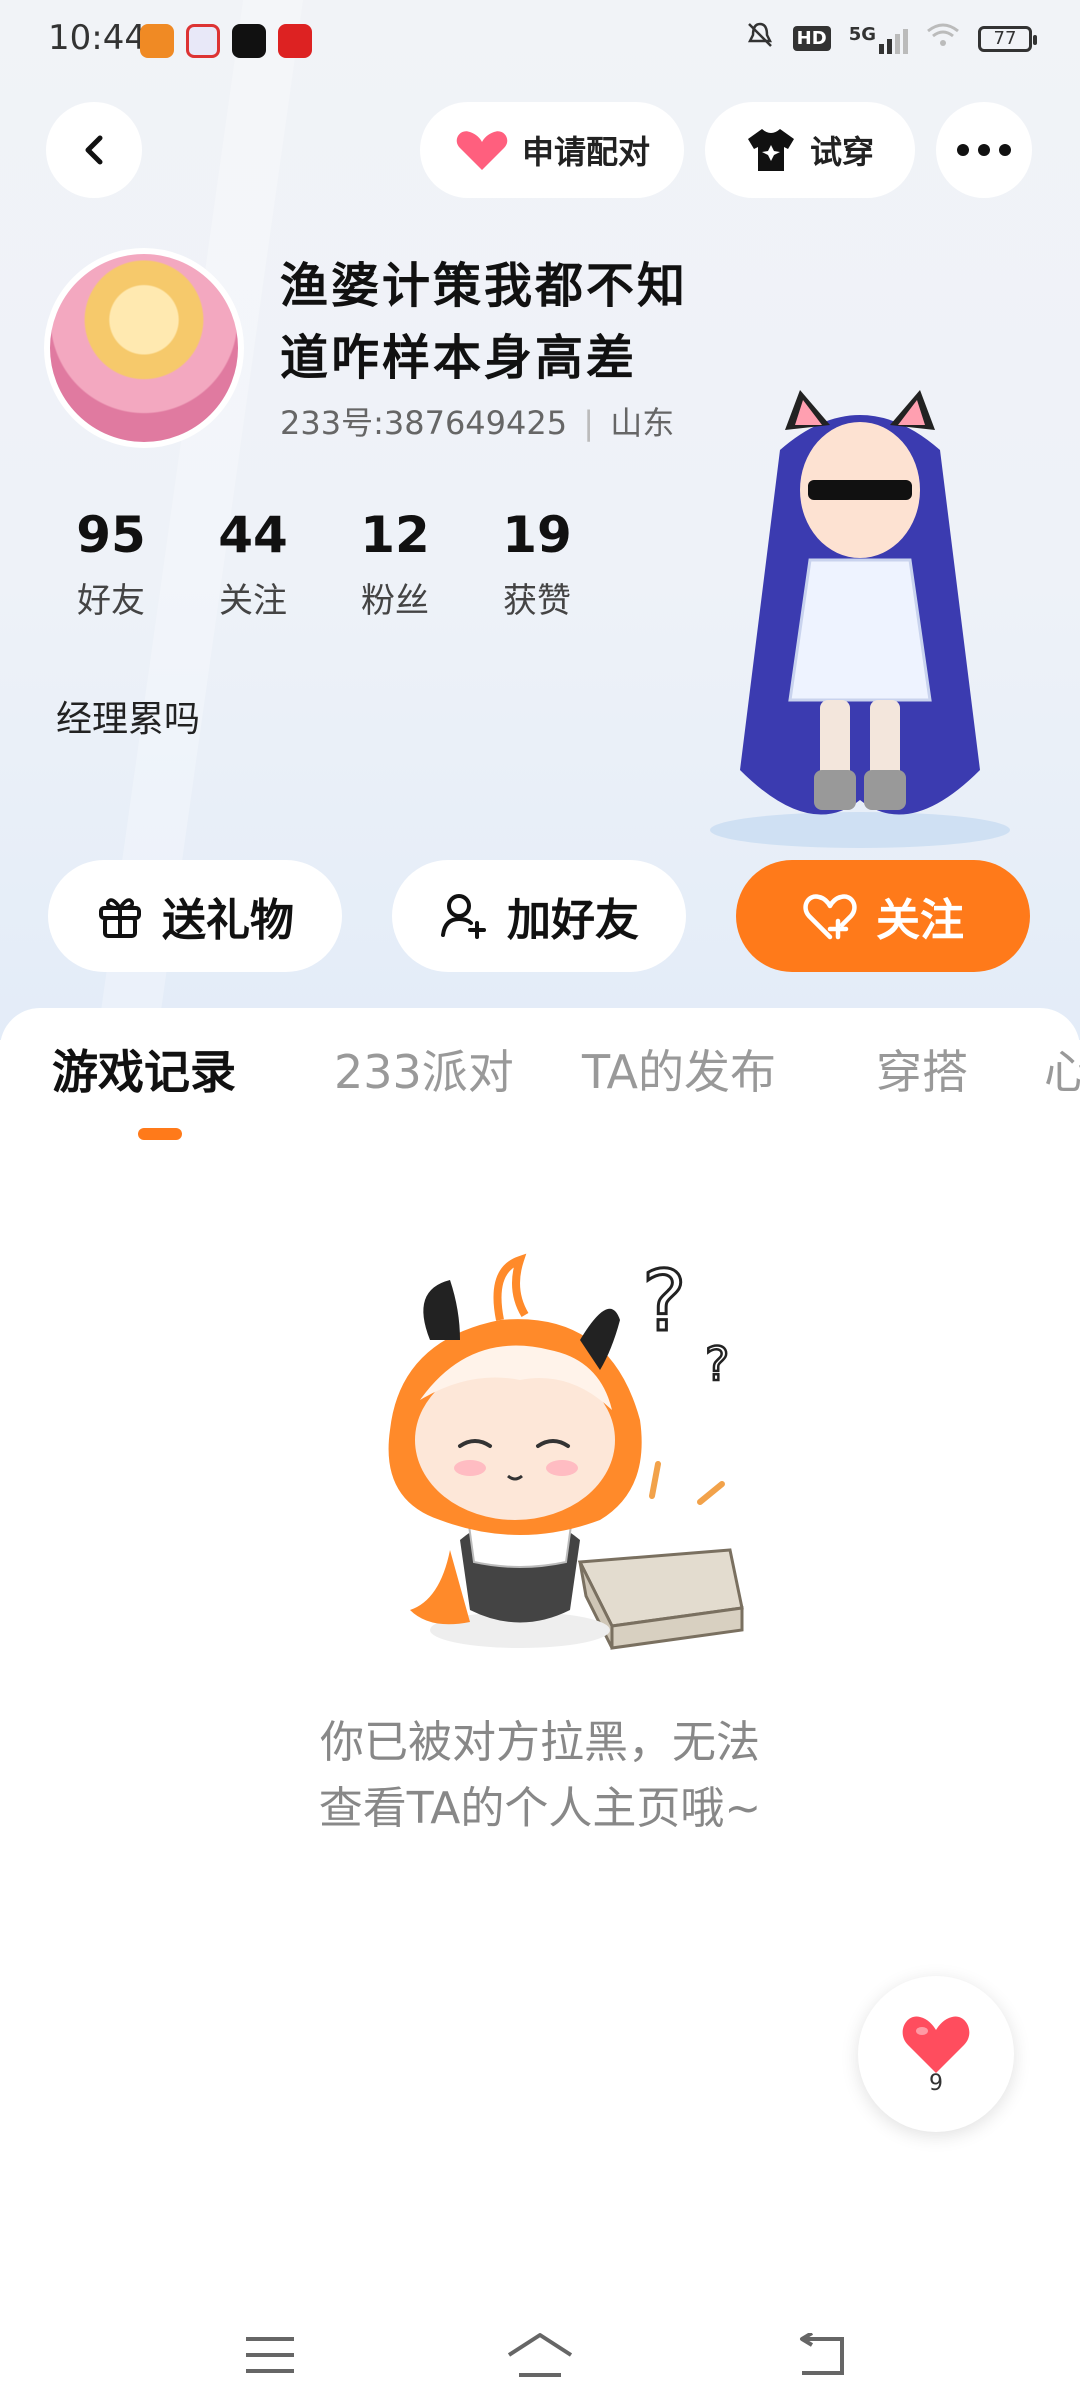  I want to click on tab-their-posts: TA的发布, so click(679, 1072).